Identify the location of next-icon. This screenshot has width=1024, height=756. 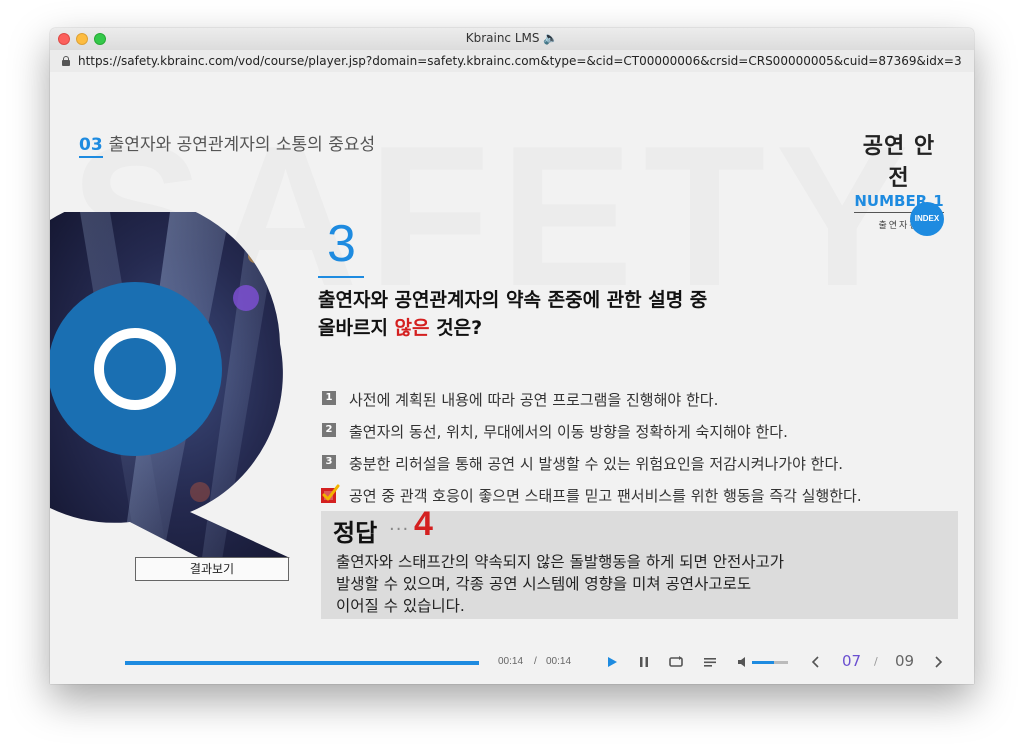
(938, 662).